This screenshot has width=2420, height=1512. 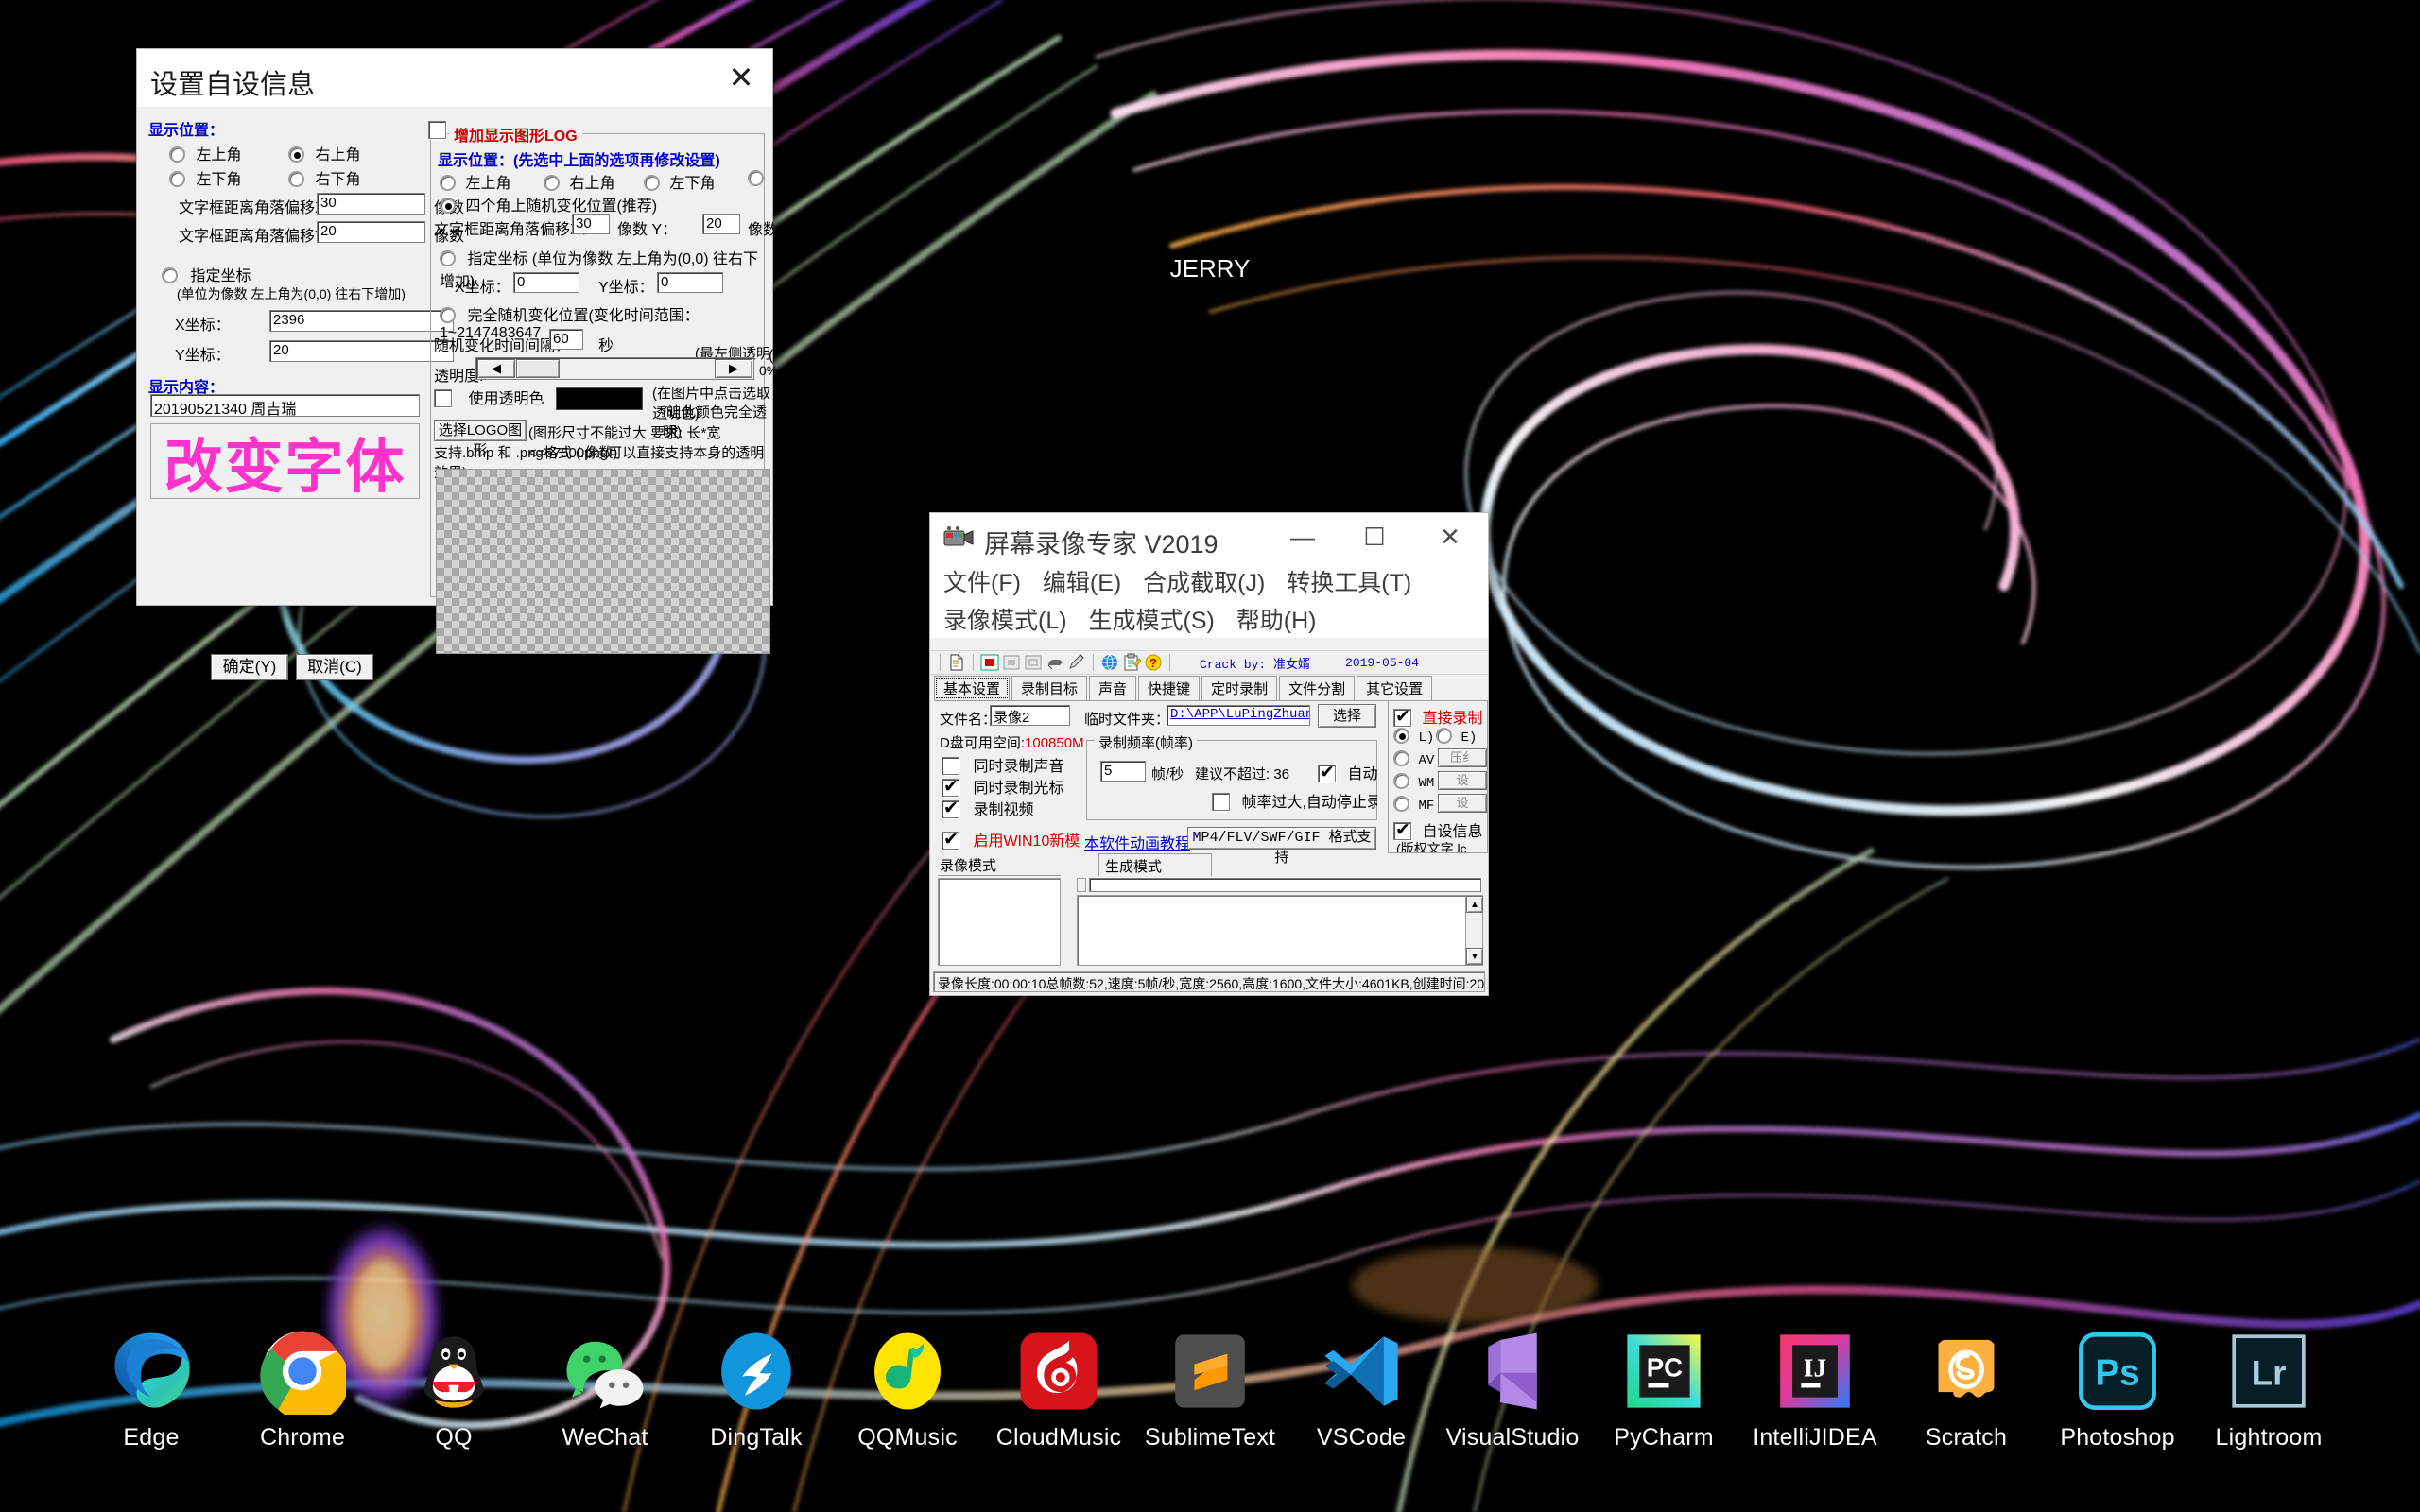 I want to click on logo-offset-x-input: 30, so click(x=591, y=224).